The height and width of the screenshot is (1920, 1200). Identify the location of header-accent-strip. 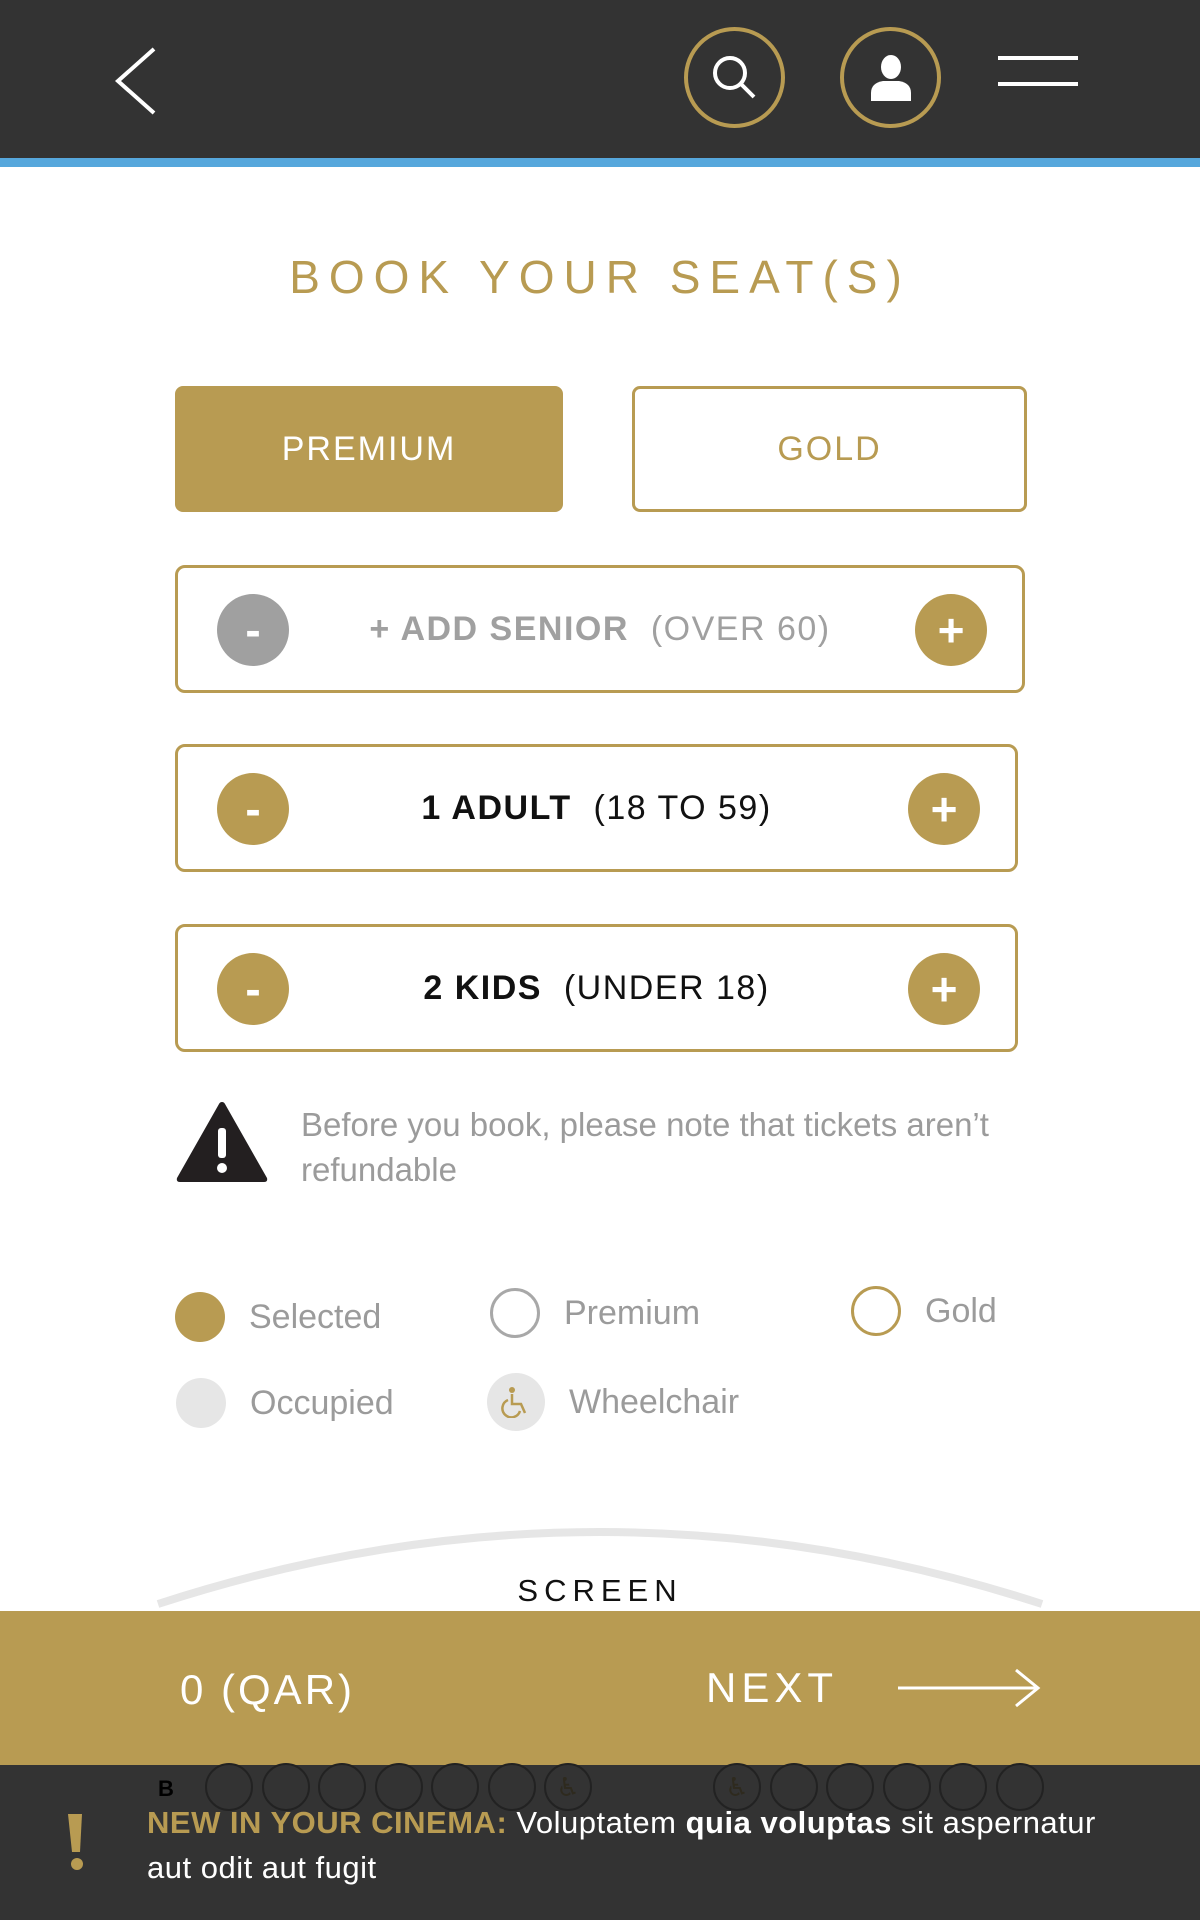
(600, 162).